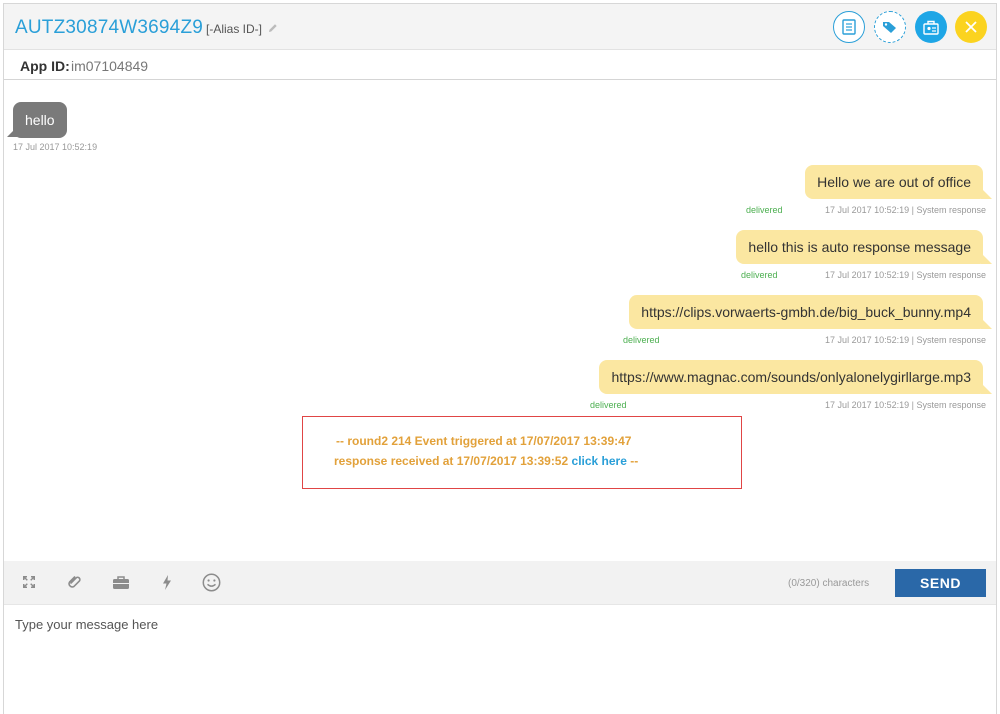 This screenshot has height=714, width=1000. What do you see at coordinates (500, 582) in the screenshot?
I see `composer-toolbar: (0/320) characters SEND` at bounding box center [500, 582].